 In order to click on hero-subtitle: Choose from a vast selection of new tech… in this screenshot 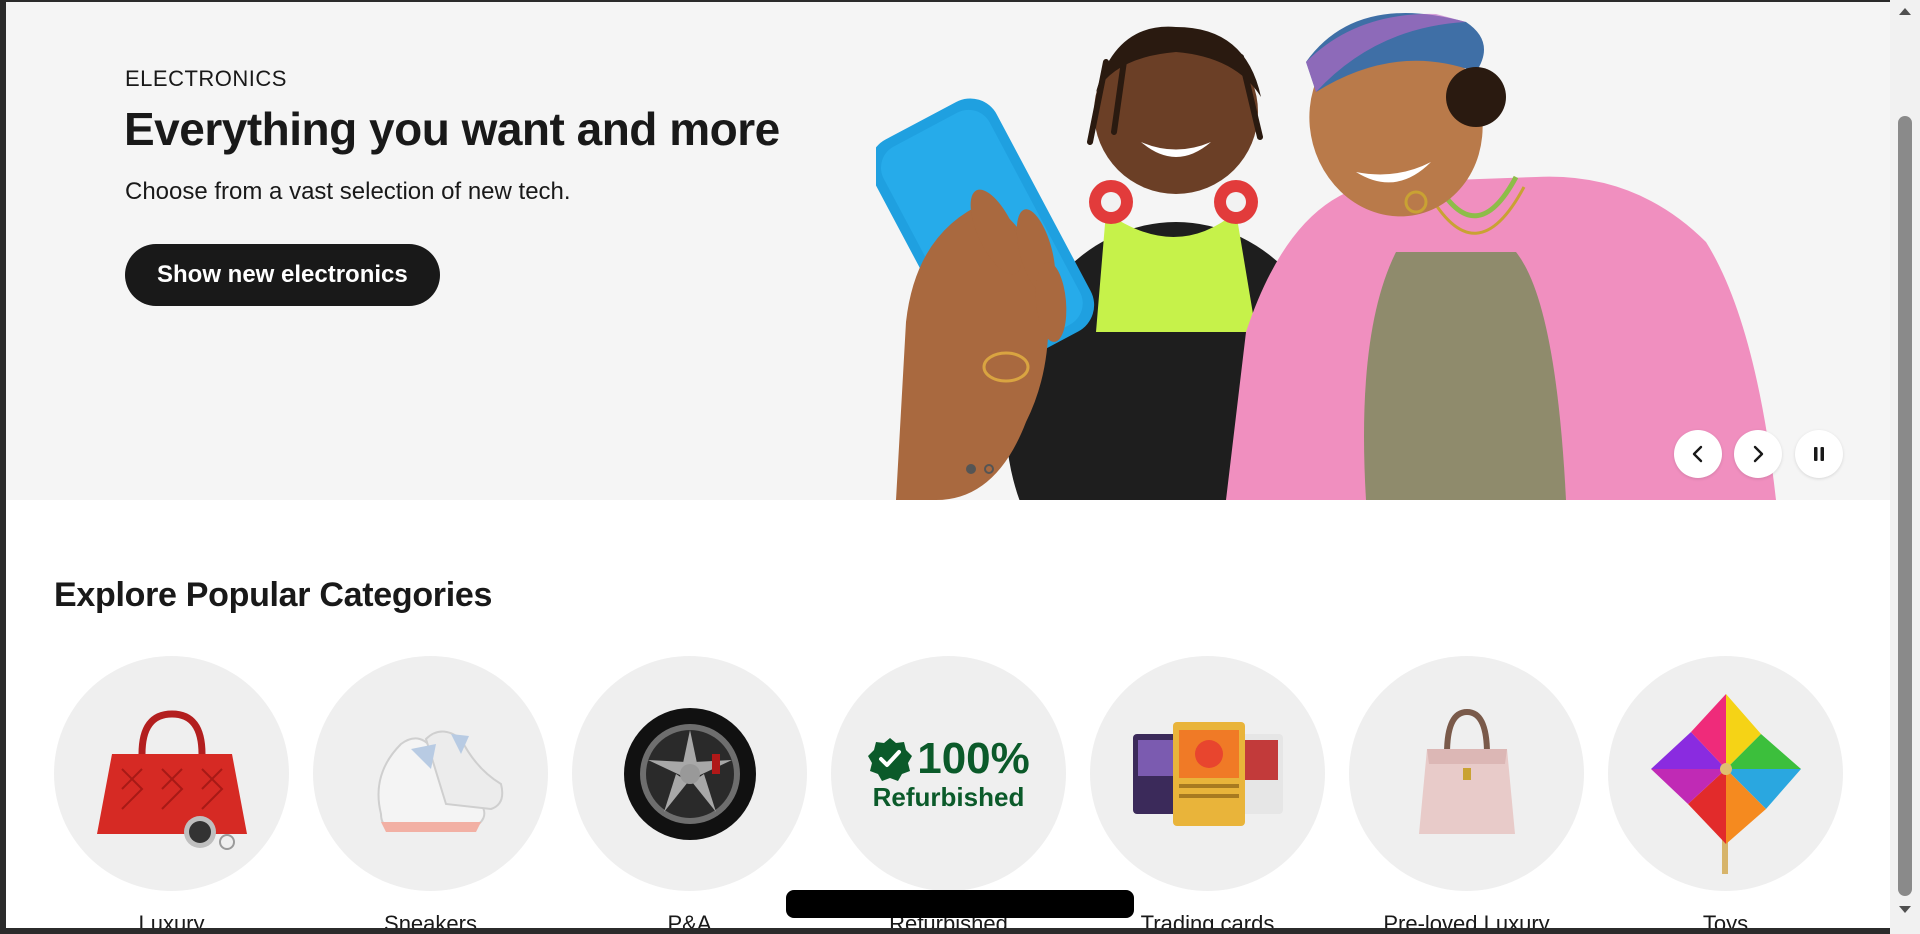, I will do `click(348, 191)`.